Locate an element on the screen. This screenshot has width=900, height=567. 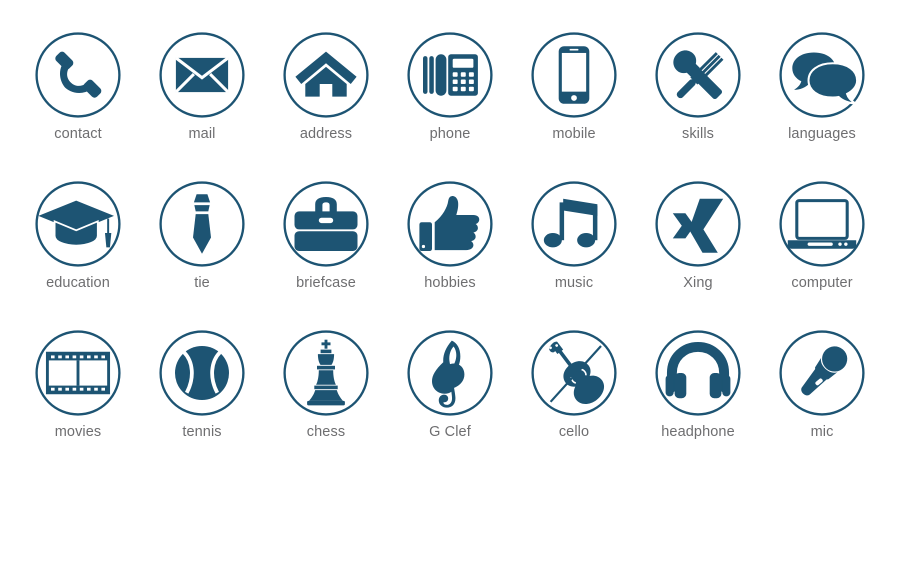
icon-label: tennis is located at coordinates (202, 432).